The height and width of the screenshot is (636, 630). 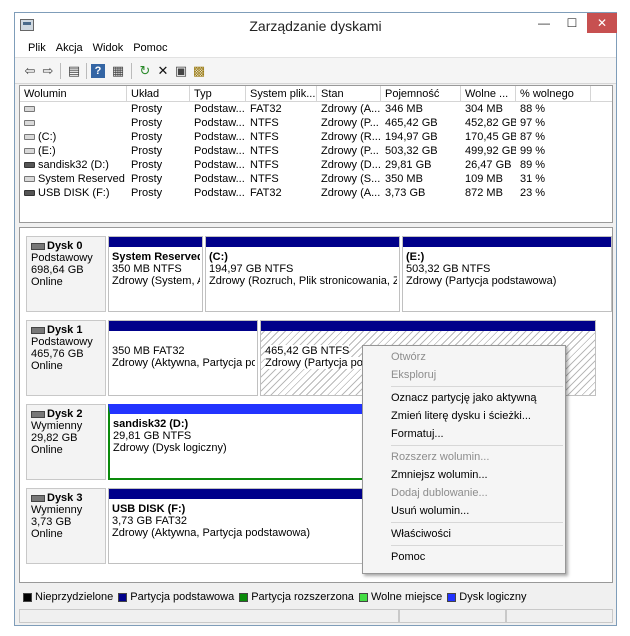 What do you see at coordinates (404, 179) in the screenshot?
I see `volume-capacity: 350 MB` at bounding box center [404, 179].